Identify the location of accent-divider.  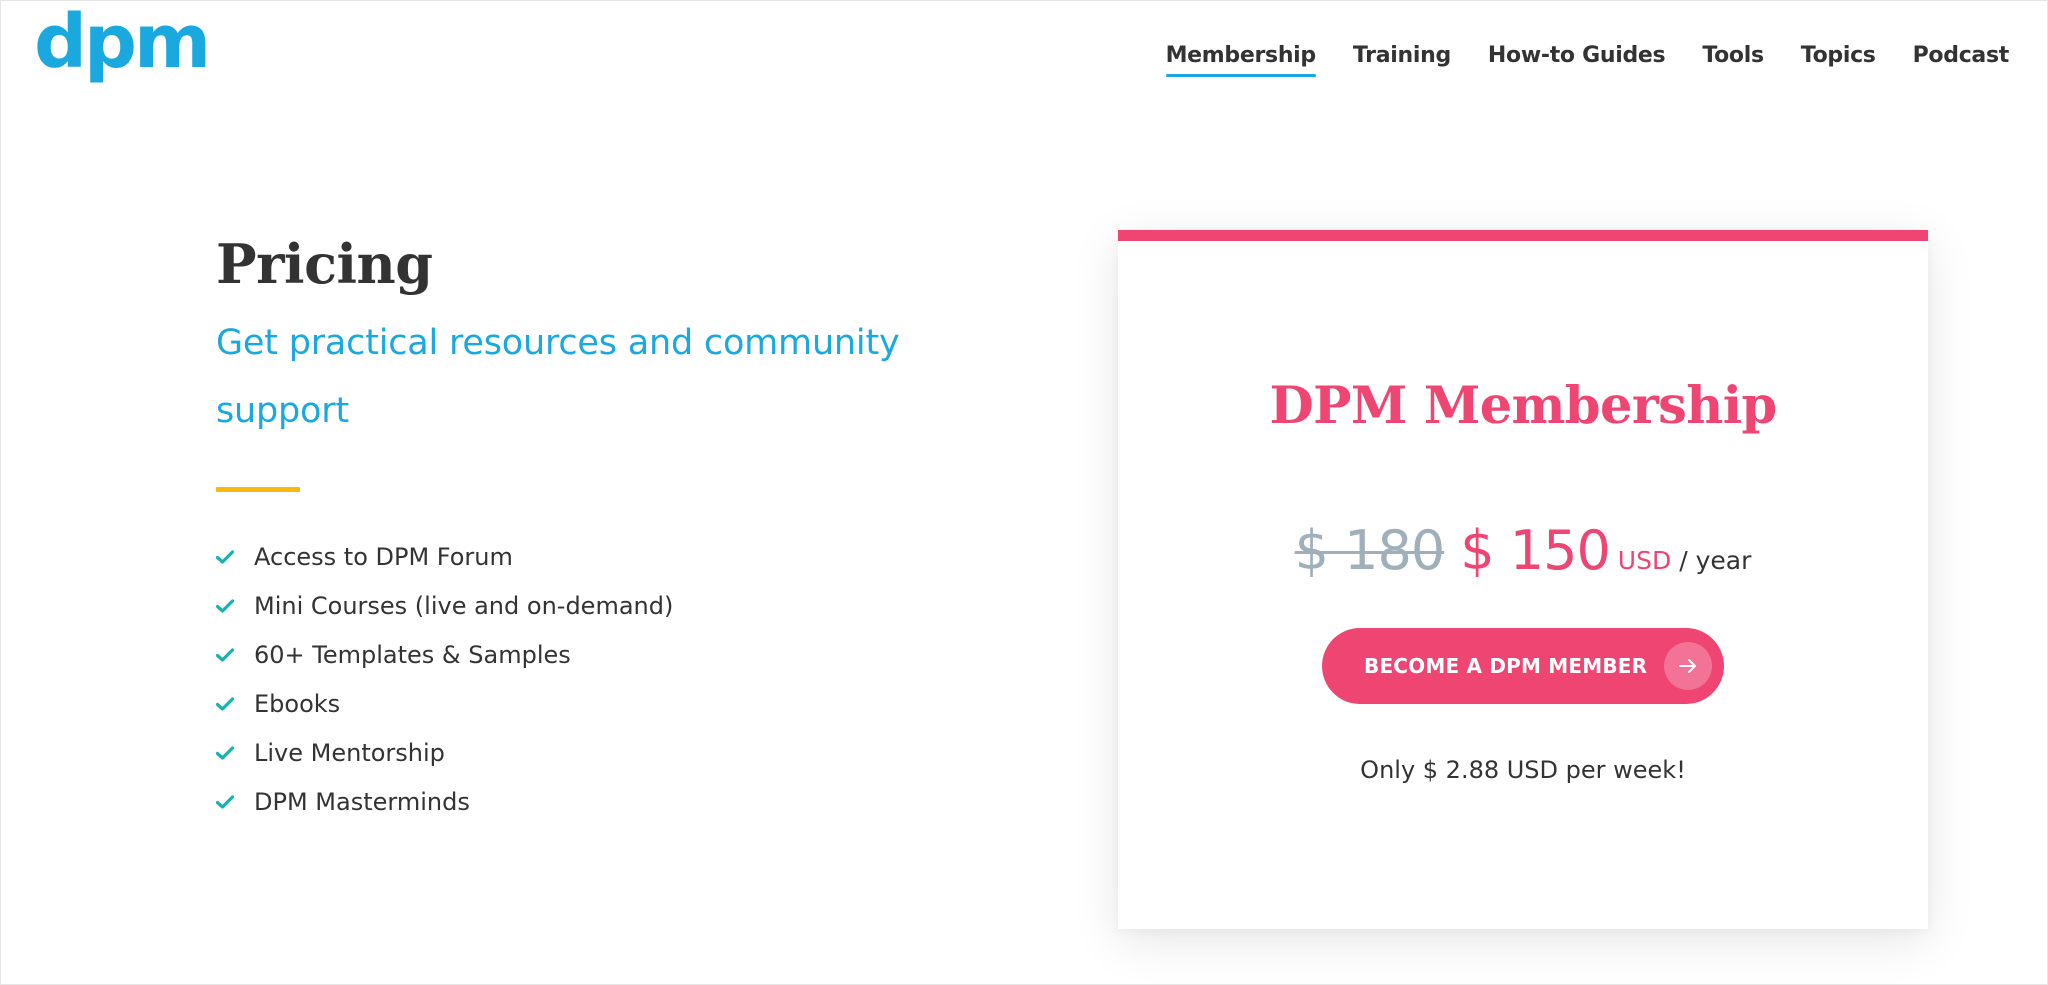
(258, 489).